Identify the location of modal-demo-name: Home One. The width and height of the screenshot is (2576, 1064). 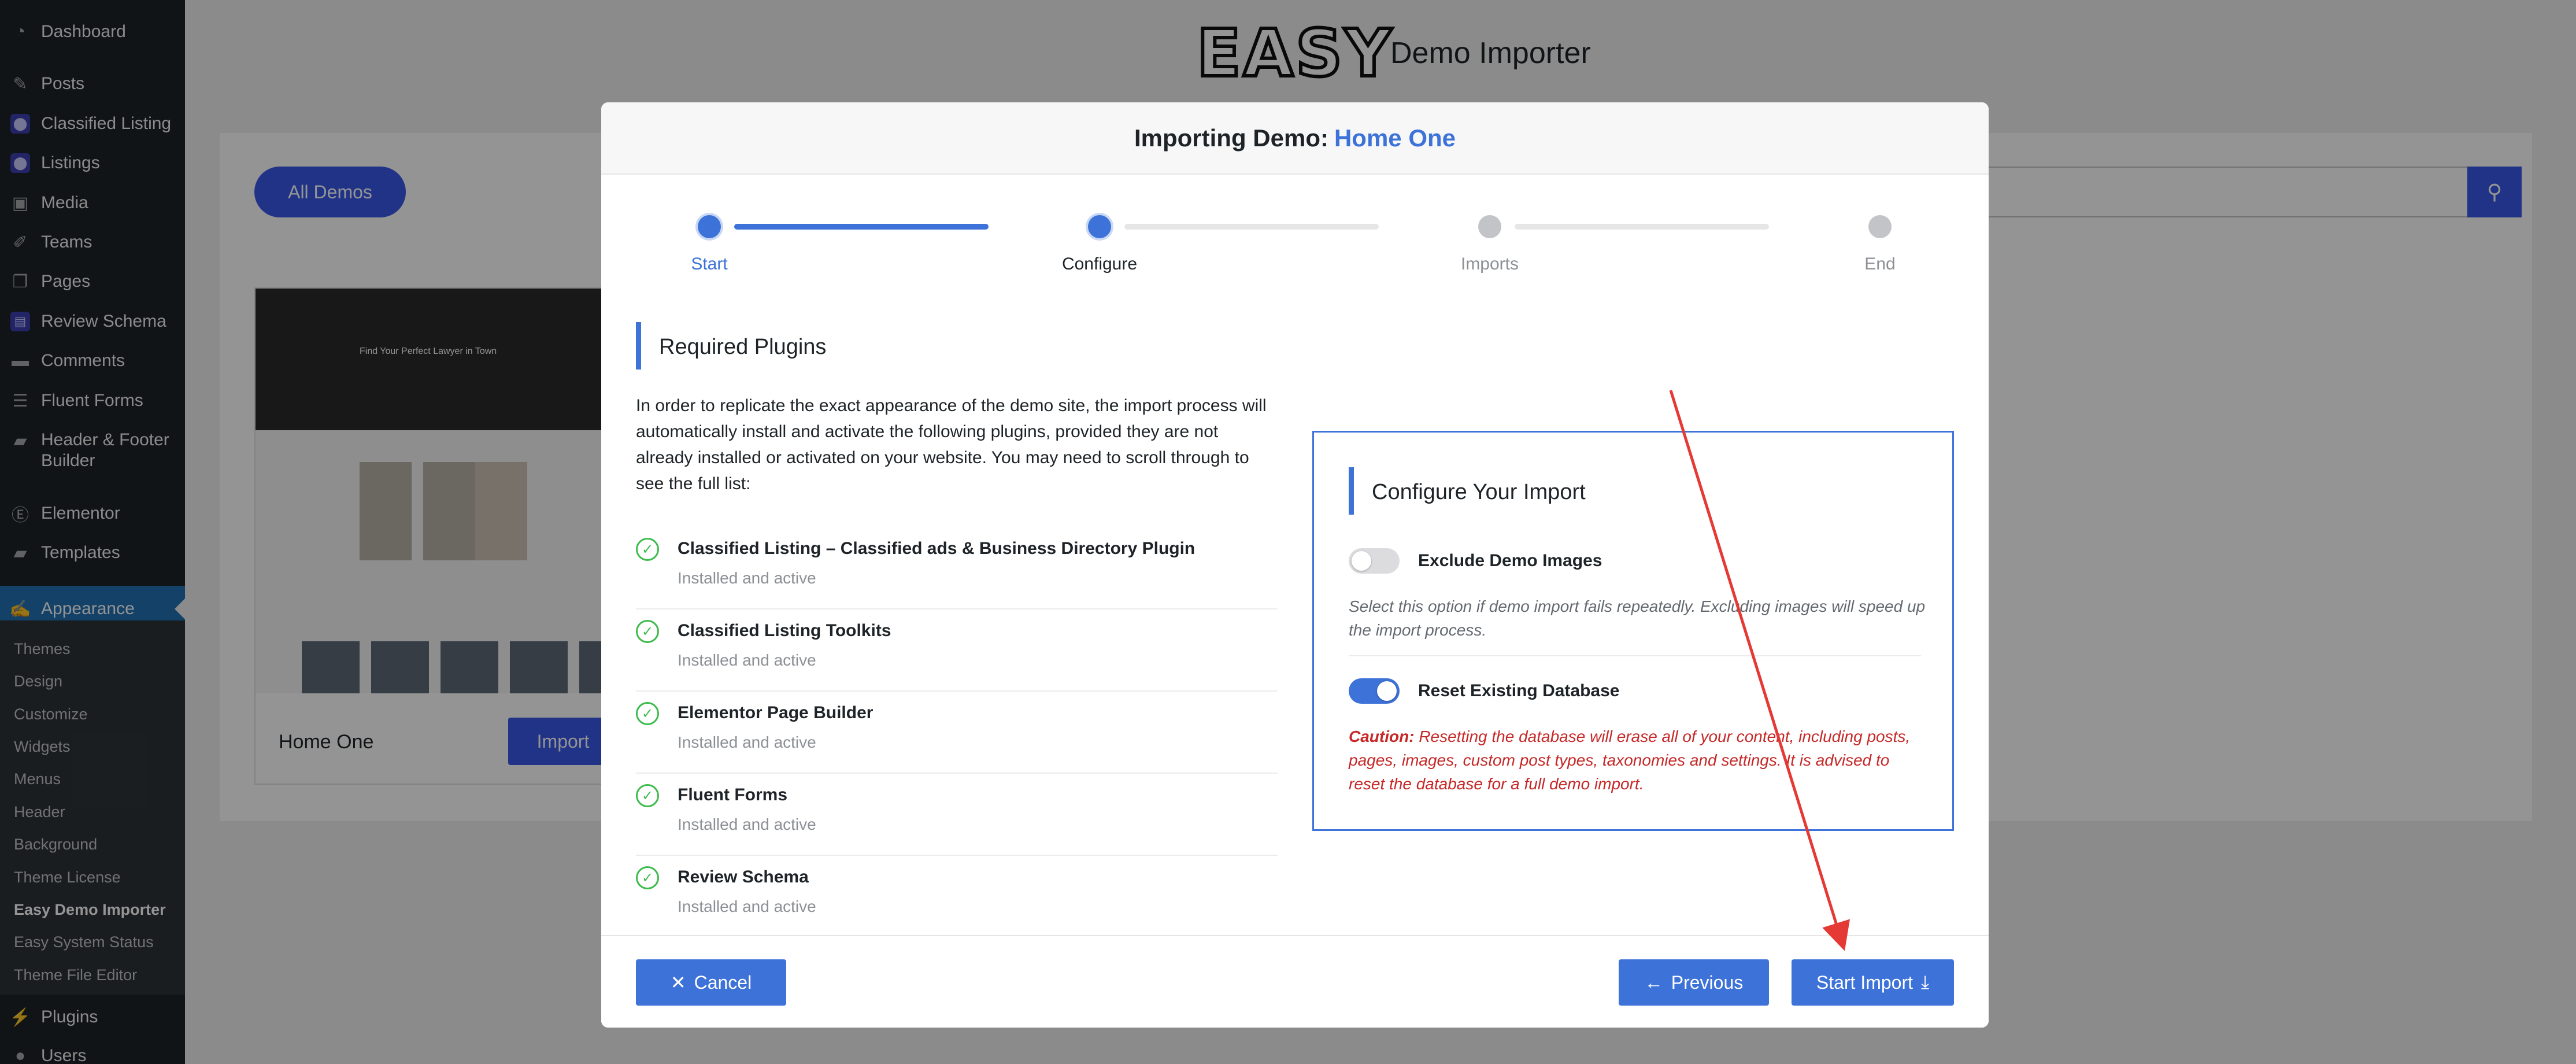
(1395, 138).